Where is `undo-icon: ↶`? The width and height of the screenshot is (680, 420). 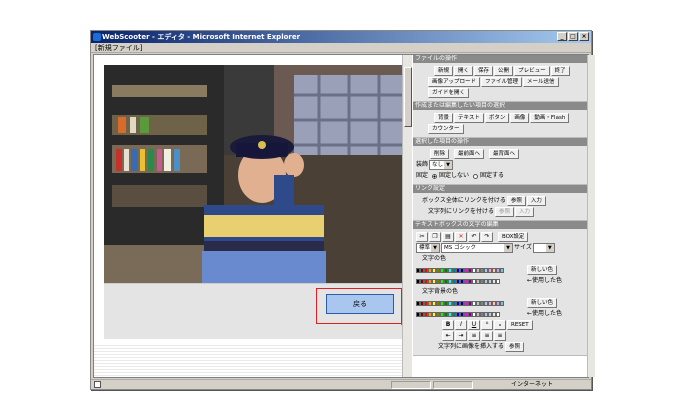
undo-icon: ↶ is located at coordinates (474, 237).